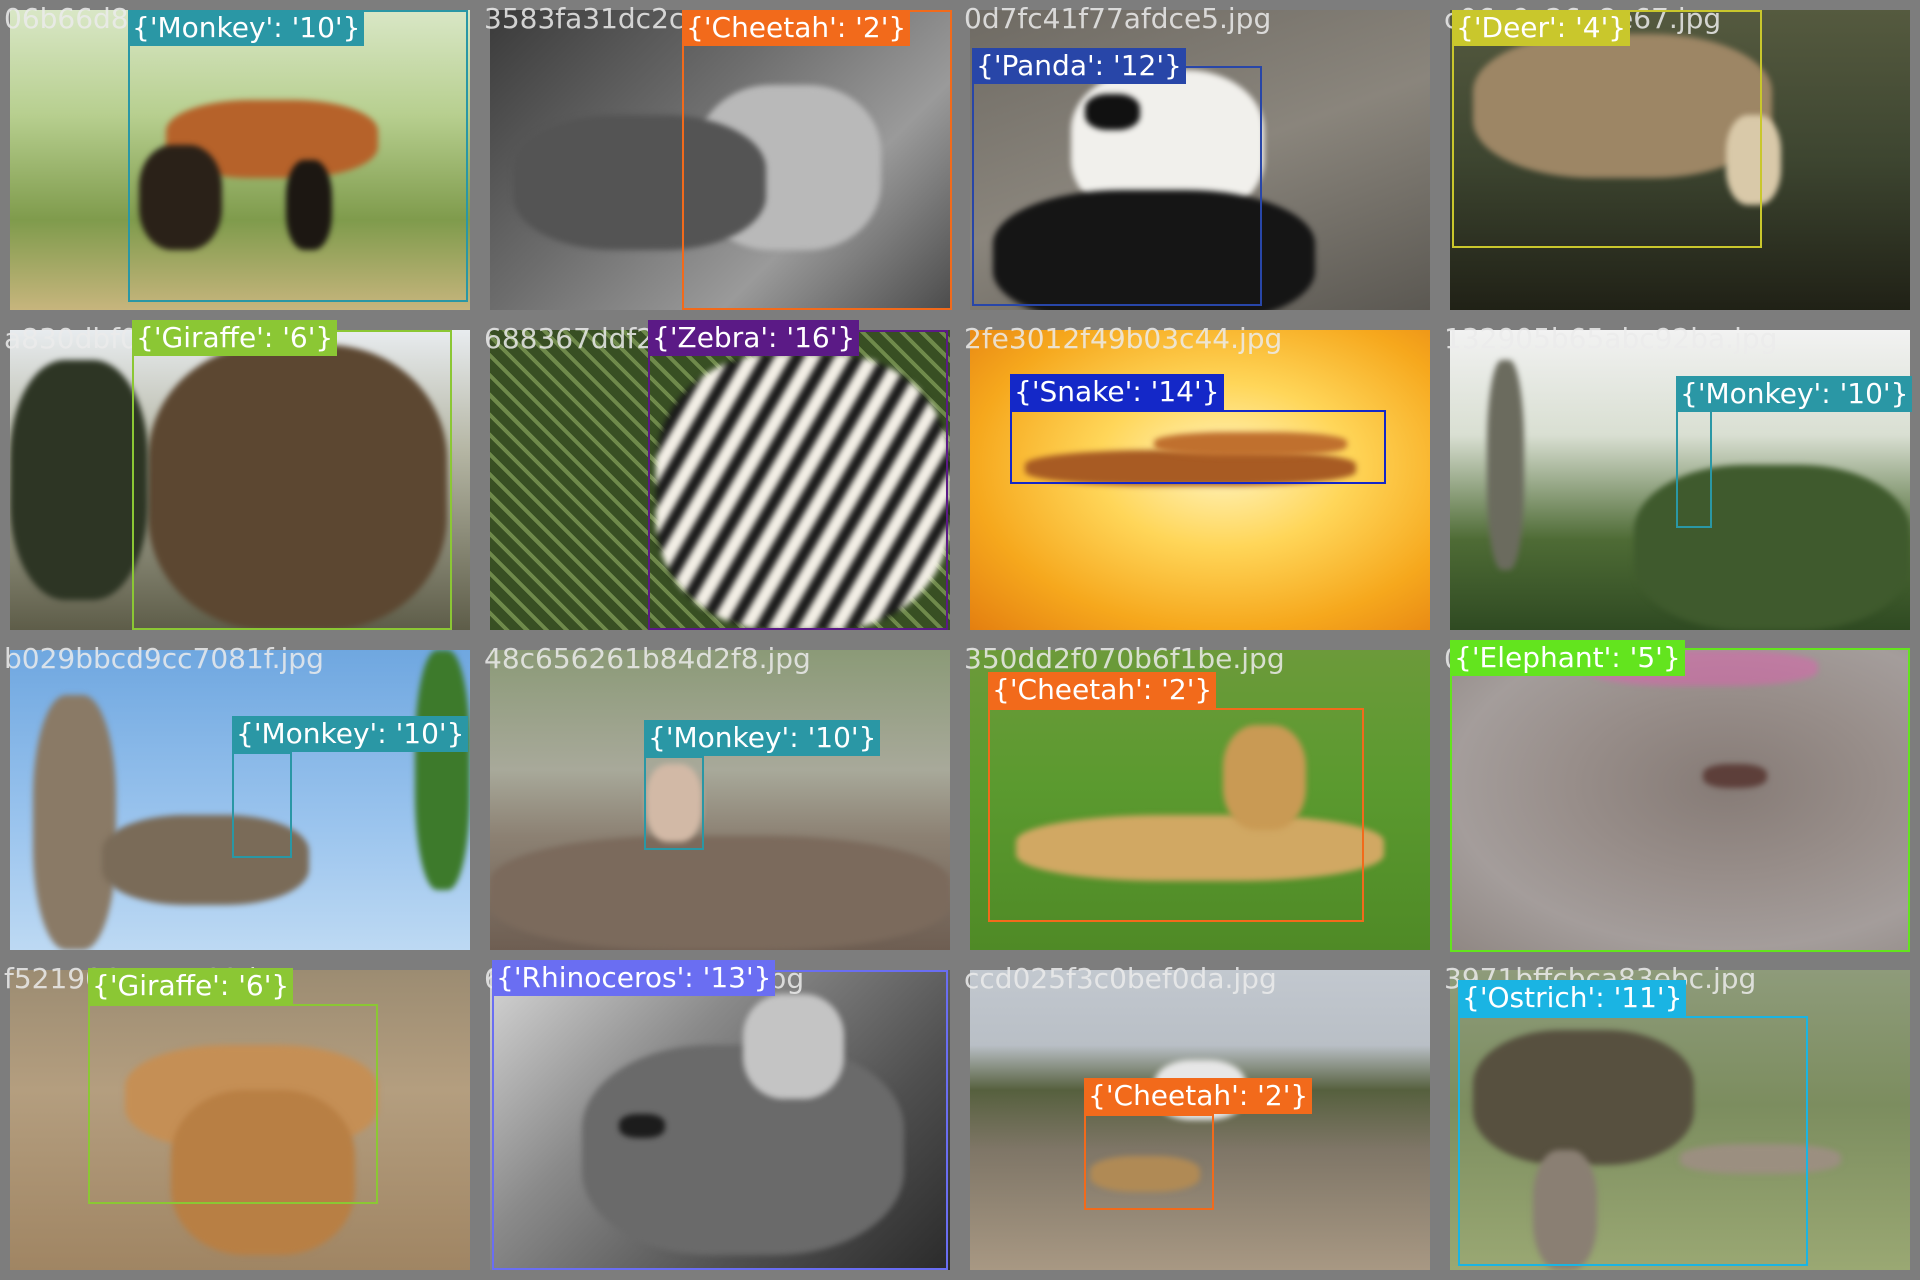 The width and height of the screenshot is (1920, 1280). I want to click on image-filename: 48c656261b84d2f8.jpg, so click(647, 658).